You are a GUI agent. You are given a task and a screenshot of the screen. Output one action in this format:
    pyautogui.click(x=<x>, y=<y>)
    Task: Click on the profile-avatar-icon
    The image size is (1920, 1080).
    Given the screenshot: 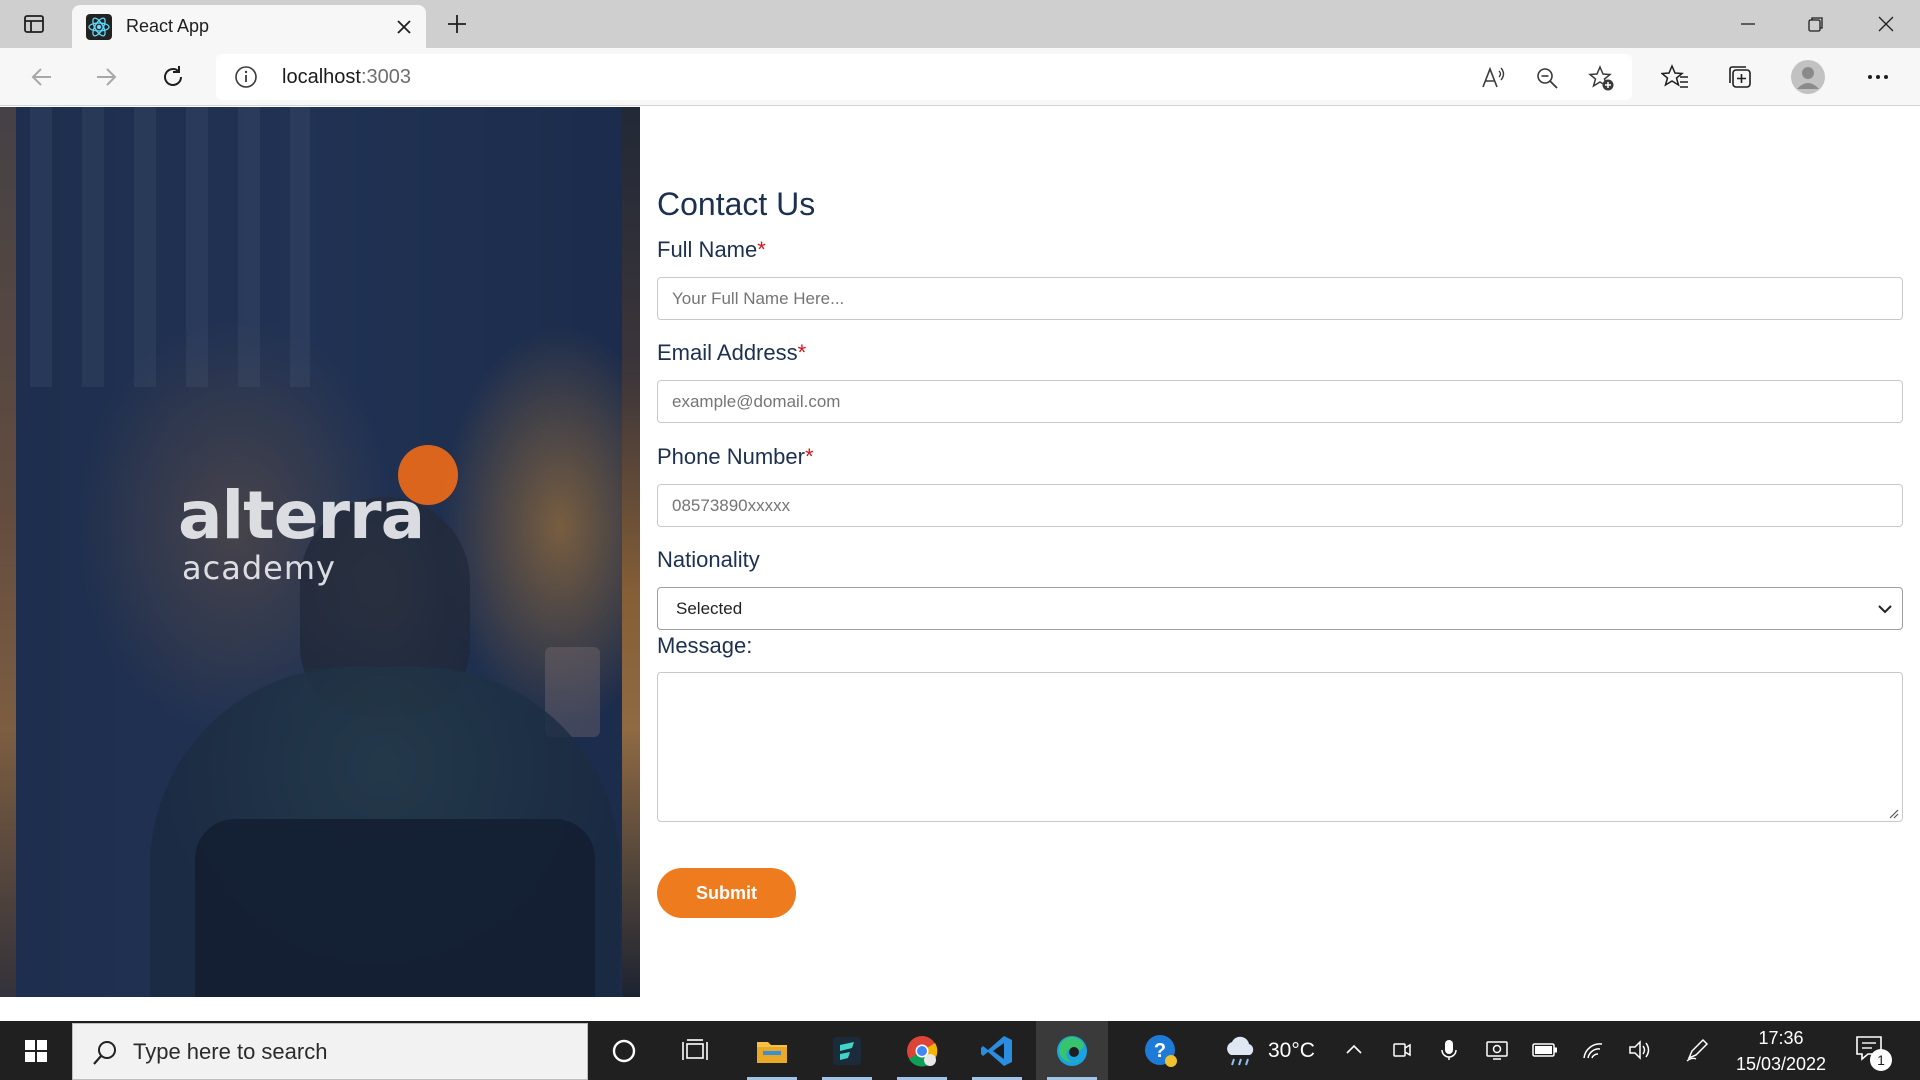 What is the action you would take?
    pyautogui.click(x=1808, y=77)
    